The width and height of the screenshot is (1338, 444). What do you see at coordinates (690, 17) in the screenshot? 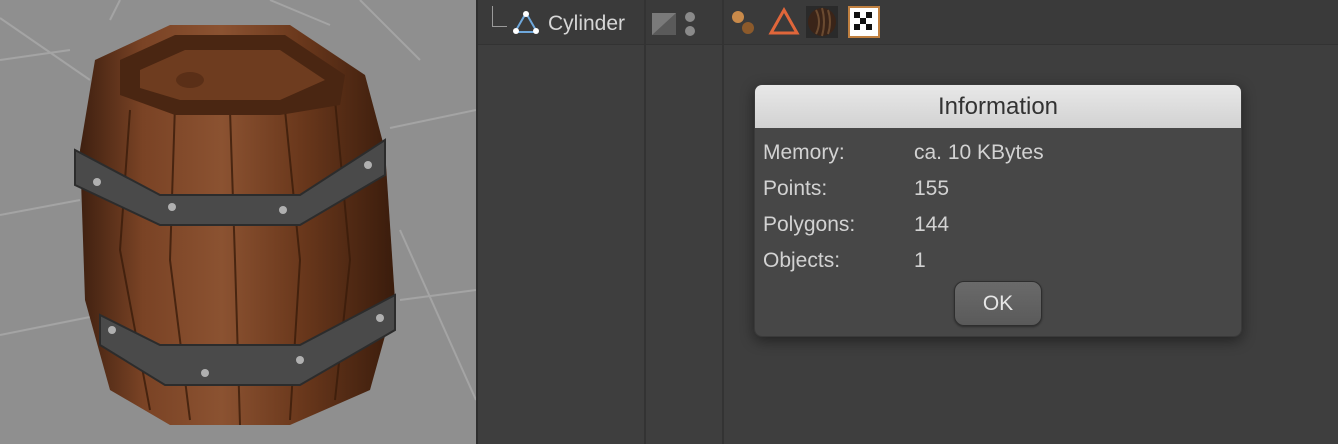
I see `editor-visibility-dot` at bounding box center [690, 17].